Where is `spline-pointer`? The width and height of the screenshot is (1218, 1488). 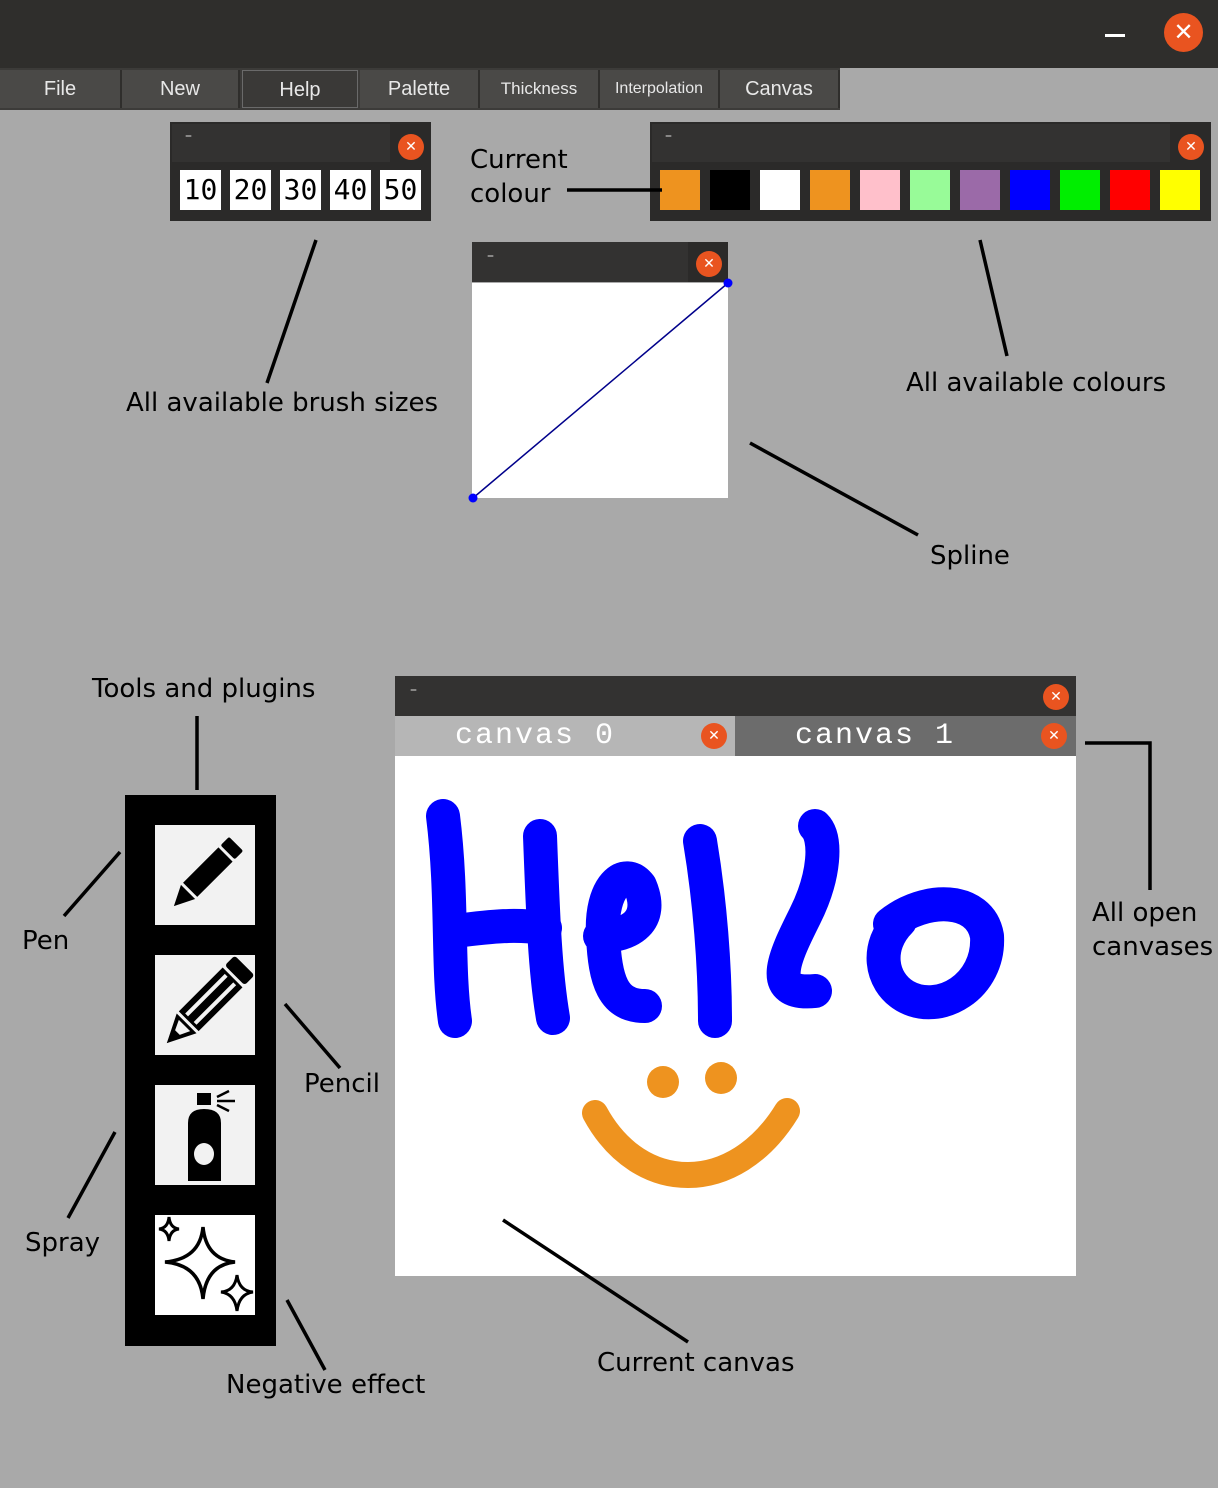
spline-pointer is located at coordinates (834, 489).